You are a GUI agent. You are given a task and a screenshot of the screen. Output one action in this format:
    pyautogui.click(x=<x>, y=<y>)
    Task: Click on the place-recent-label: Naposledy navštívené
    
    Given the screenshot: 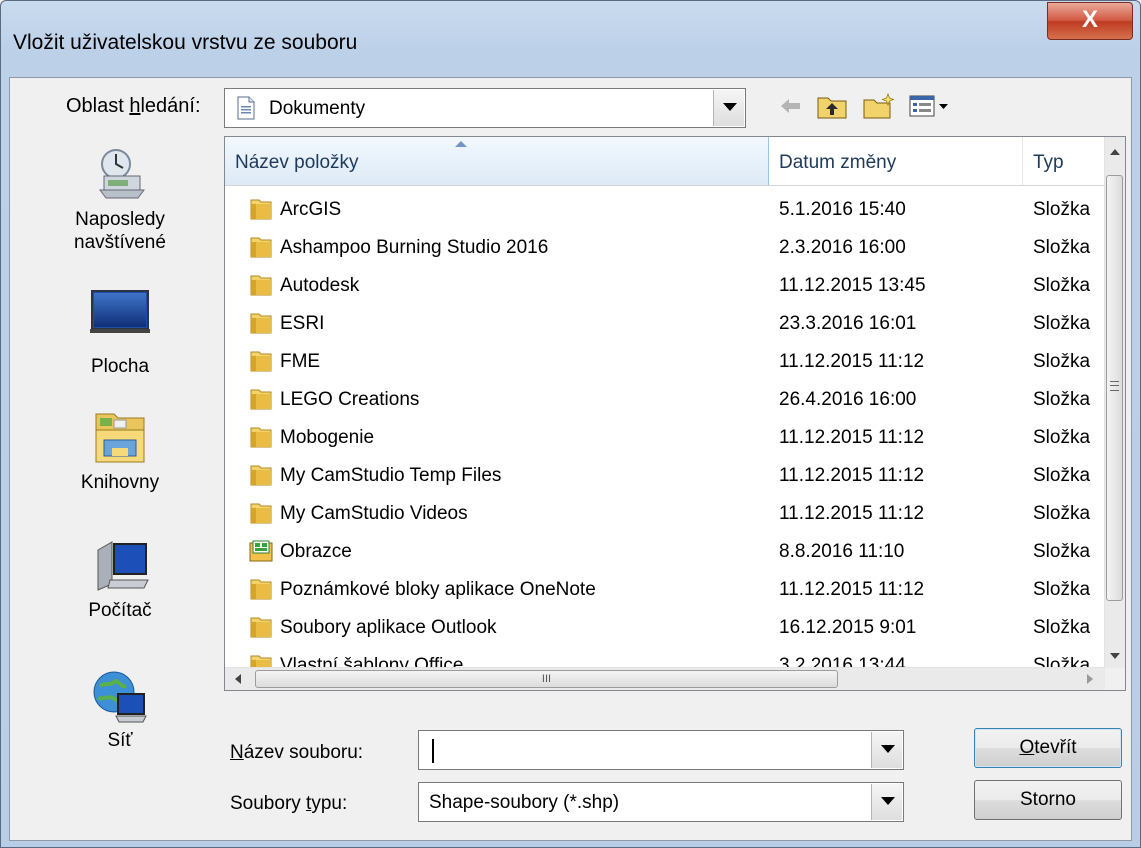 What is the action you would take?
    pyautogui.click(x=120, y=231)
    